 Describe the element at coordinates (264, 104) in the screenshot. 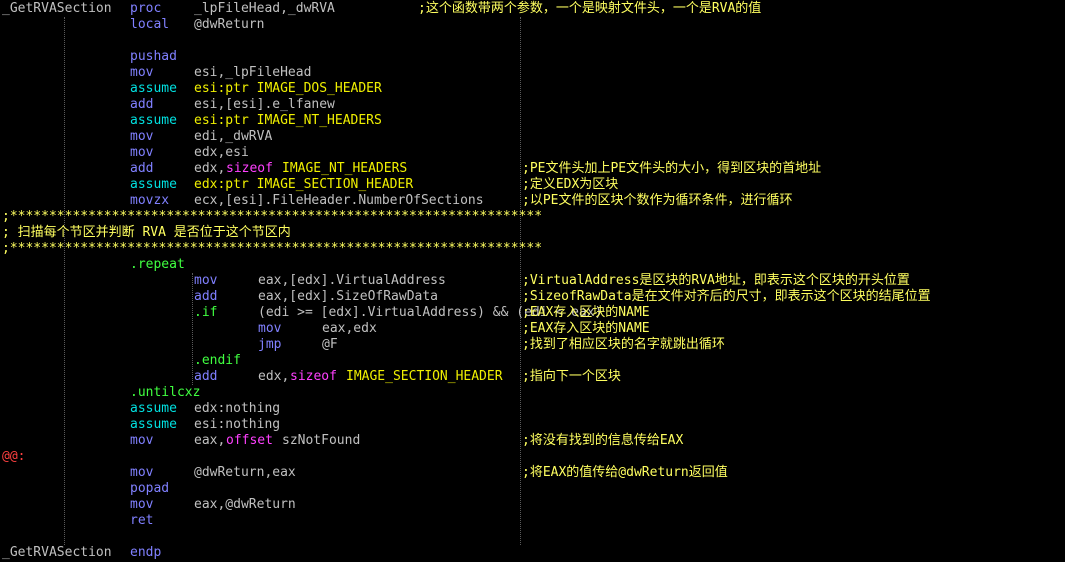

I see `code-token-plain: esi,[esi].e_lfanew` at that location.